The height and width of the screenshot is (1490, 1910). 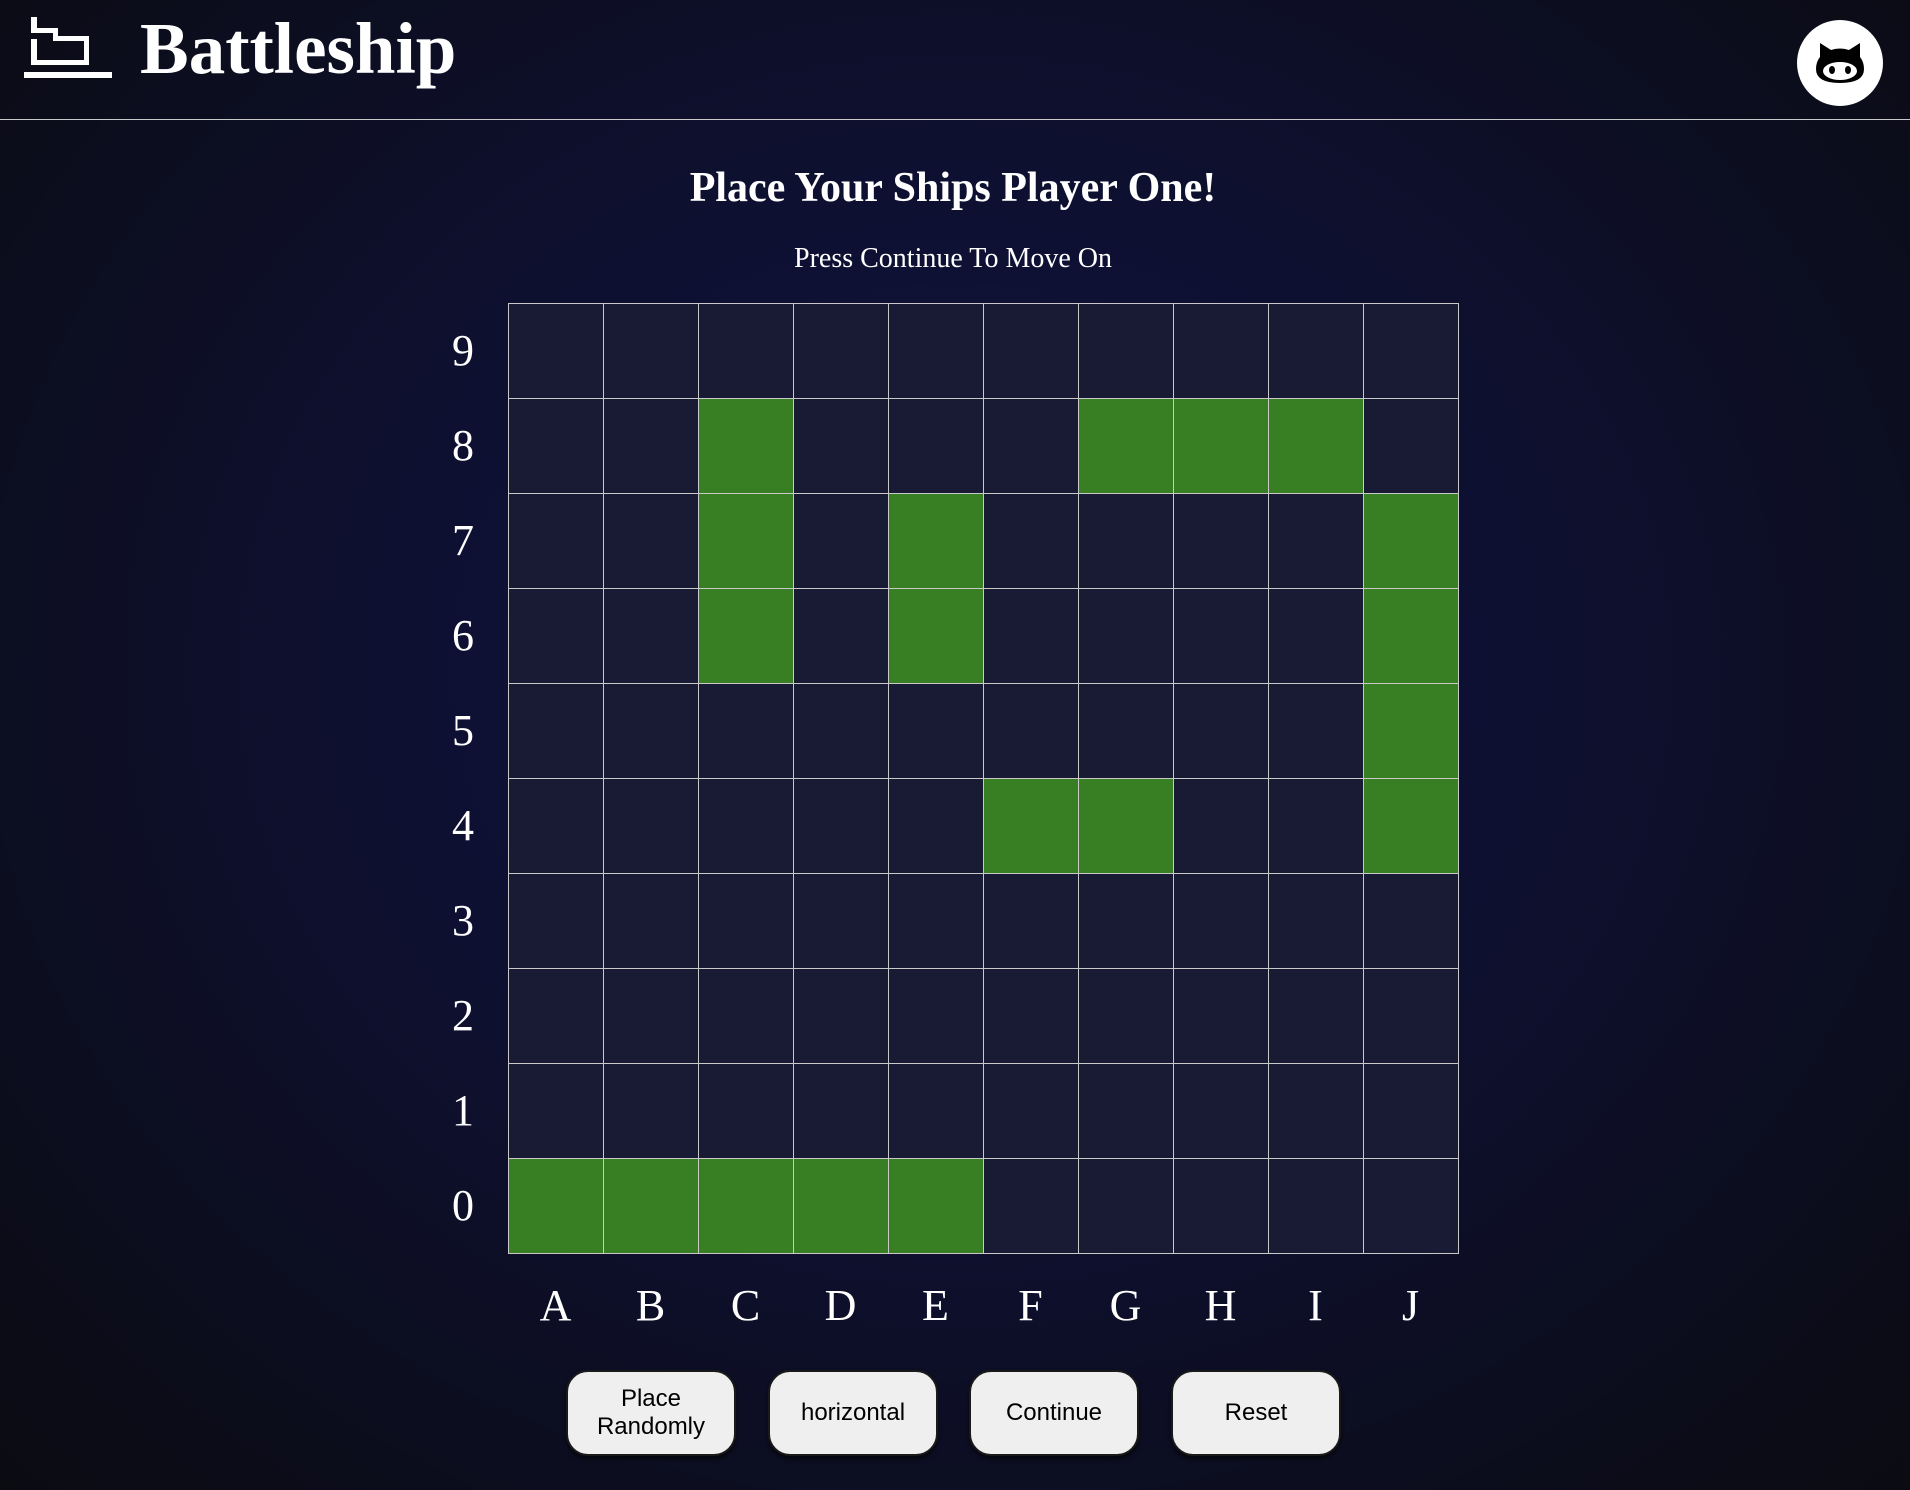 What do you see at coordinates (840, 350) in the screenshot?
I see `grid-cell-D9` at bounding box center [840, 350].